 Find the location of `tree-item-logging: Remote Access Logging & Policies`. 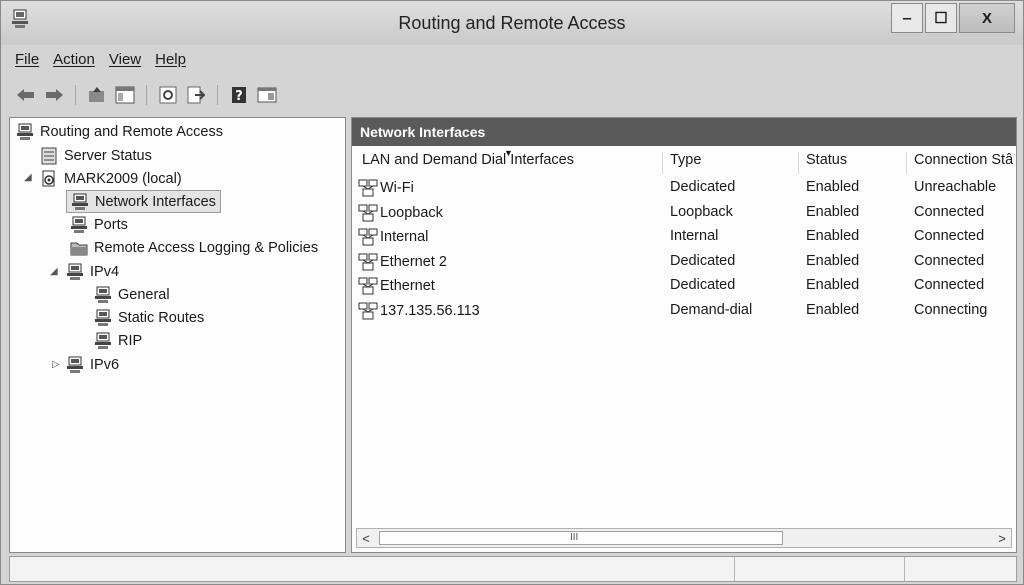

tree-item-logging: Remote Access Logging & Policies is located at coordinates (194, 247).